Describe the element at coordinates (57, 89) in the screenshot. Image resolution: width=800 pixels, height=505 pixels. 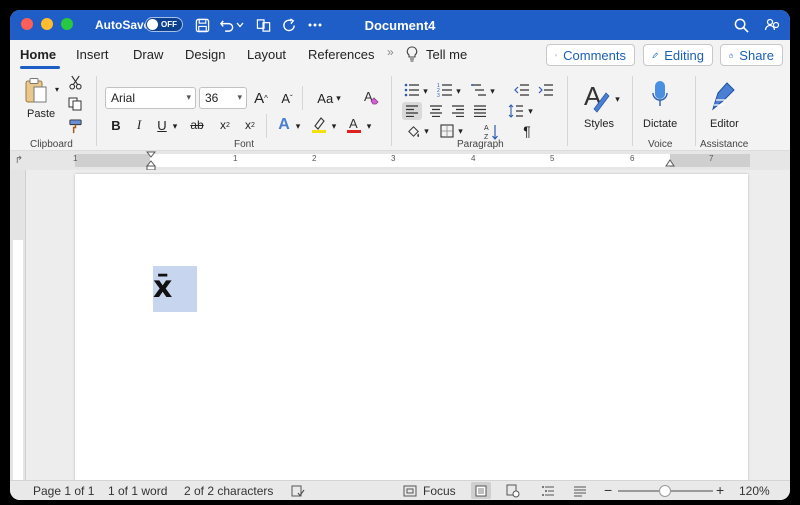
I see `paste-dropdown-icon: ▾` at that location.